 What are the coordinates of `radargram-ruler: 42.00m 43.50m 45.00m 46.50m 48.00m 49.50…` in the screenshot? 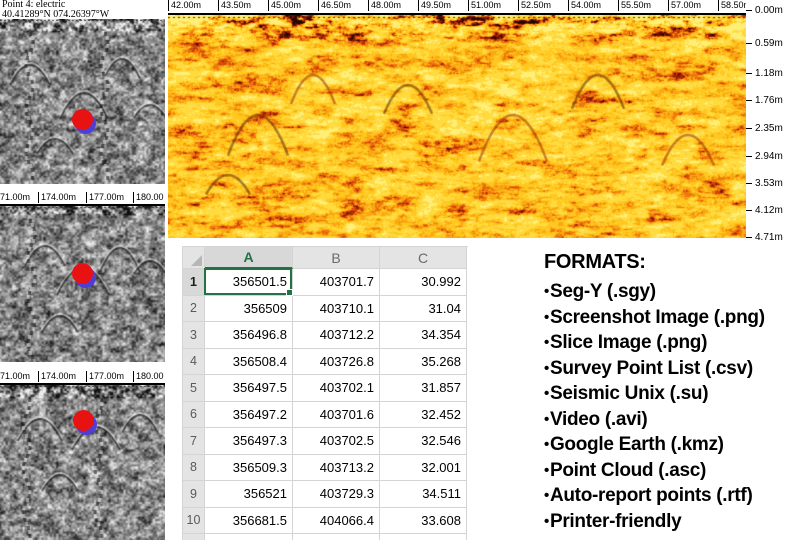 It's located at (484, 6).